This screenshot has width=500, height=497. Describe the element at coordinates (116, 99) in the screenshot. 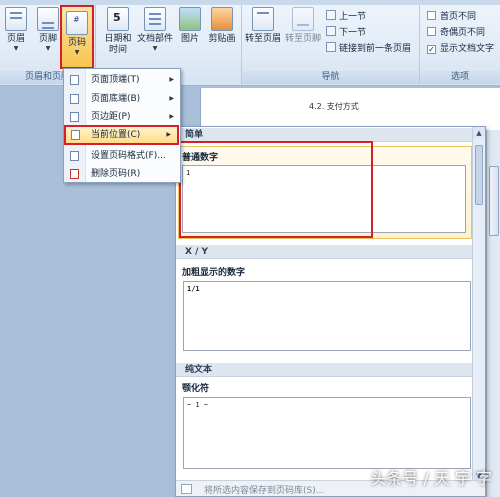

I see `menu-item-label: 页面底端(B)` at that location.